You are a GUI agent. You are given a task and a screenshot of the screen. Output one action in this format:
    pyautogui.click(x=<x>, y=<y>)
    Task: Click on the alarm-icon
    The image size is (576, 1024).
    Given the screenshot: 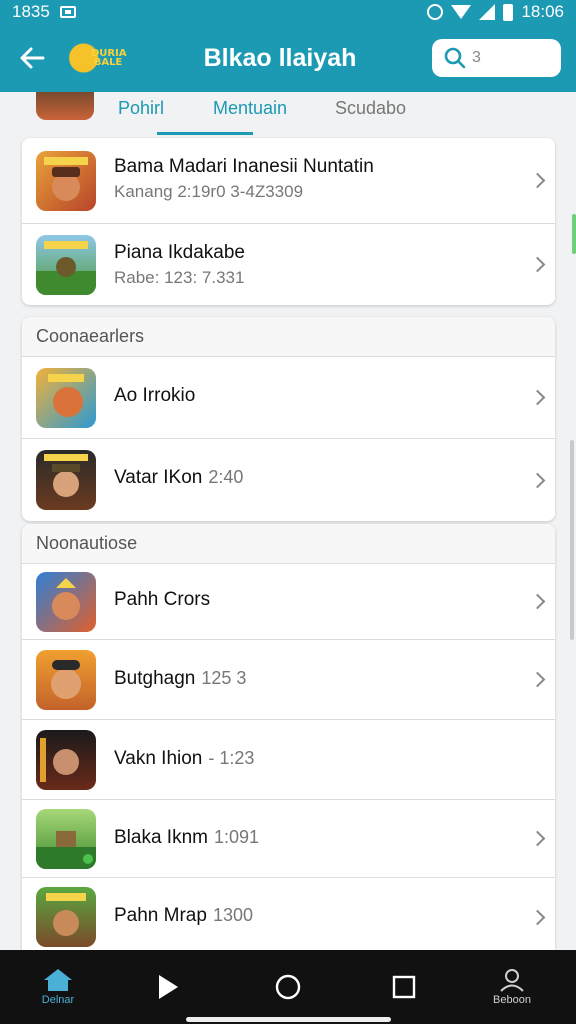 What is the action you would take?
    pyautogui.click(x=435, y=12)
    